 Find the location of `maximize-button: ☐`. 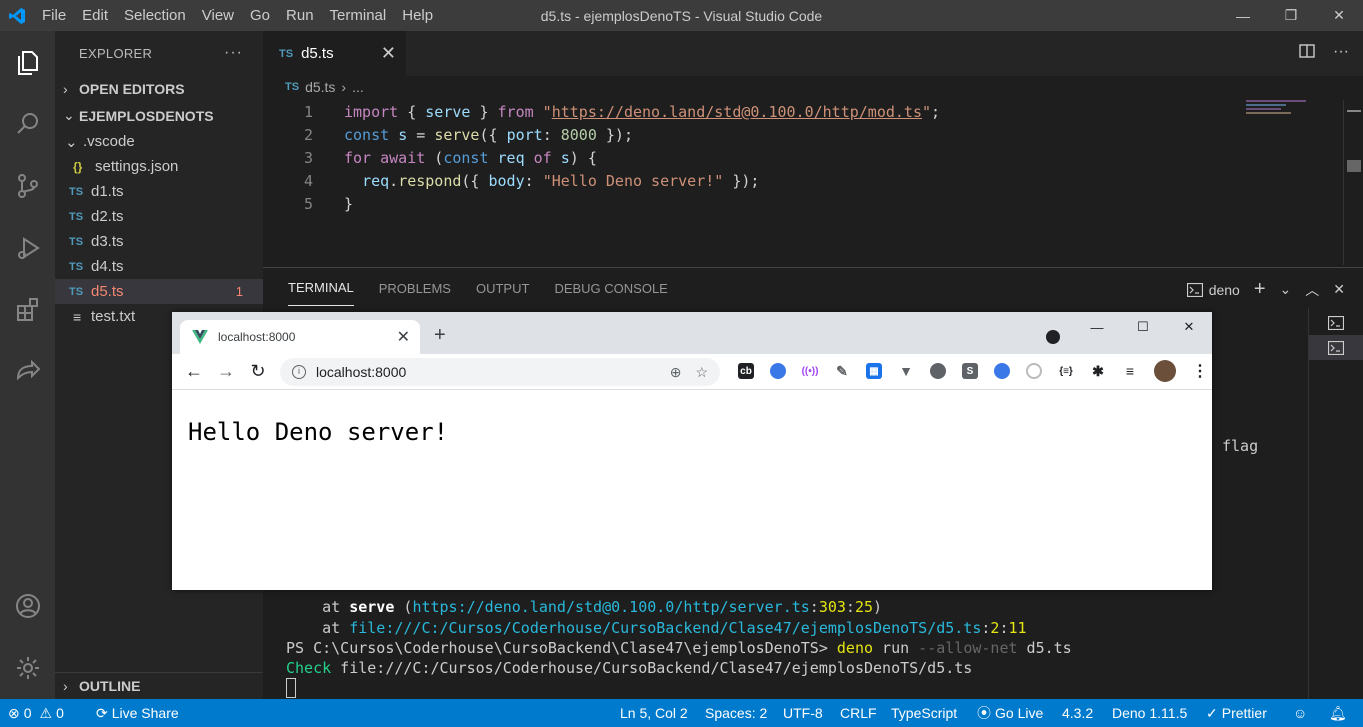

maximize-button: ☐ is located at coordinates (1143, 327).